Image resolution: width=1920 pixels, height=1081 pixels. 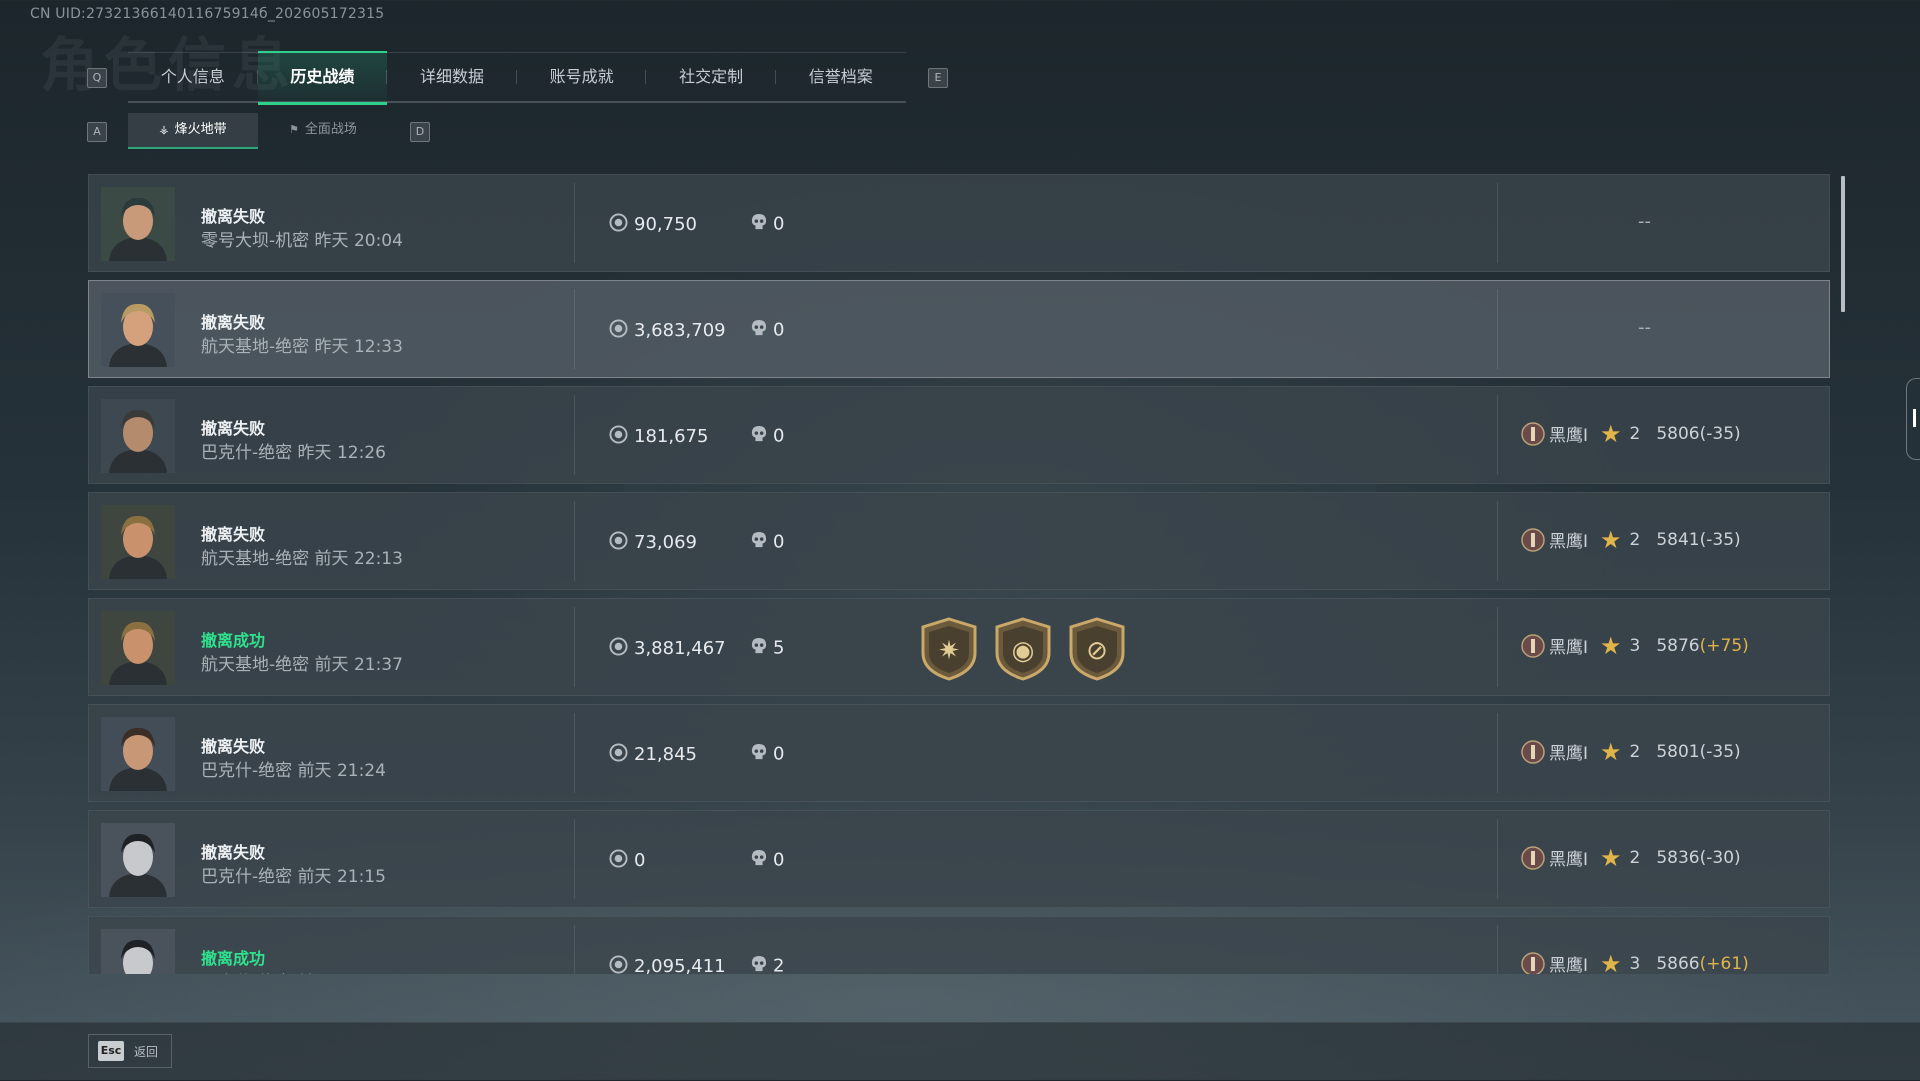 I want to click on match-row: 撤离失败 零号大坝-机密 昨天 20:04 90,750 0 --, so click(x=959, y=223).